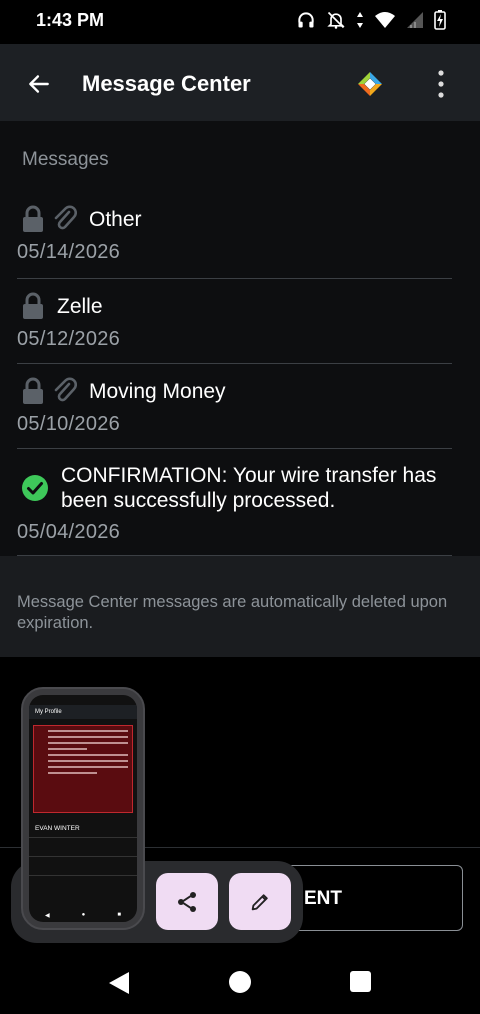 This screenshot has height=1014, width=480. I want to click on share-icon, so click(187, 901).